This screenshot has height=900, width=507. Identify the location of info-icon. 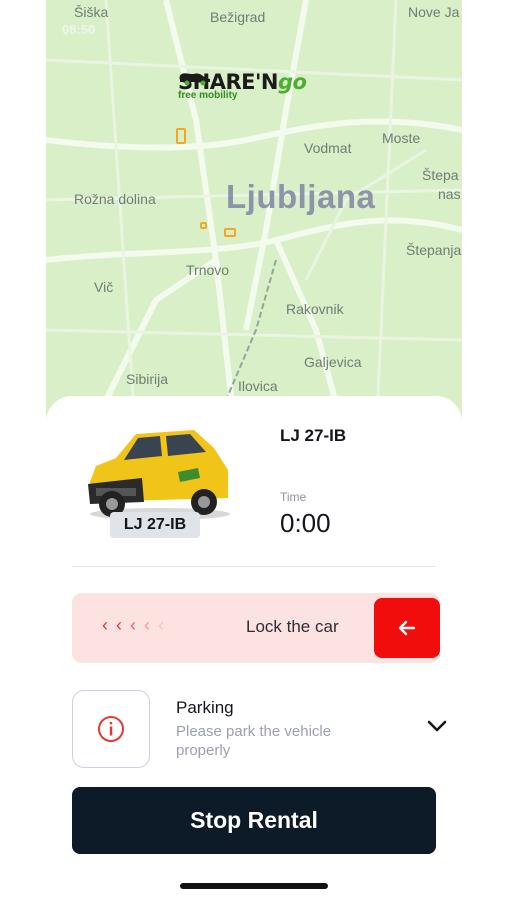
(111, 729).